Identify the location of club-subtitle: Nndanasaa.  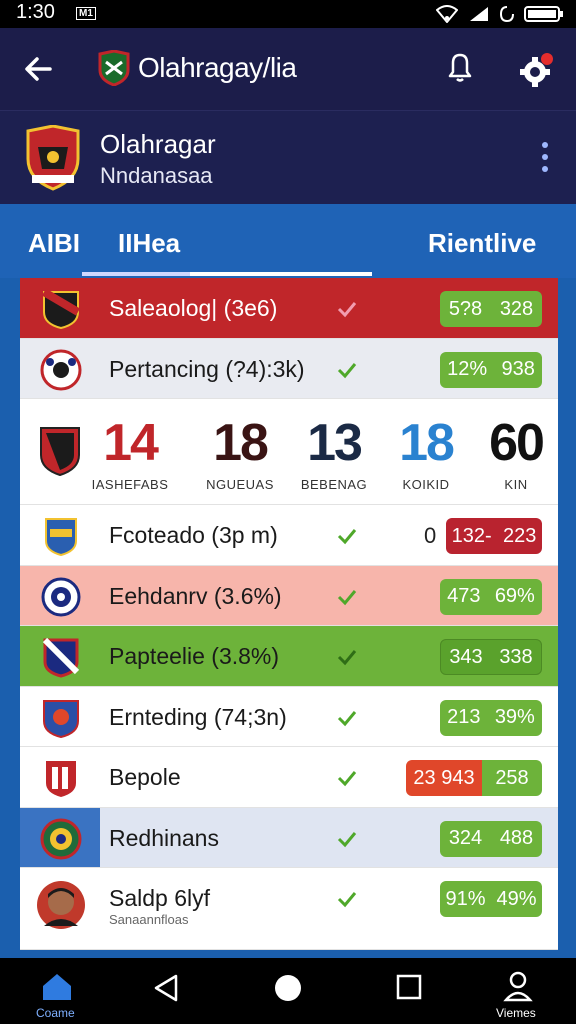
(156, 175).